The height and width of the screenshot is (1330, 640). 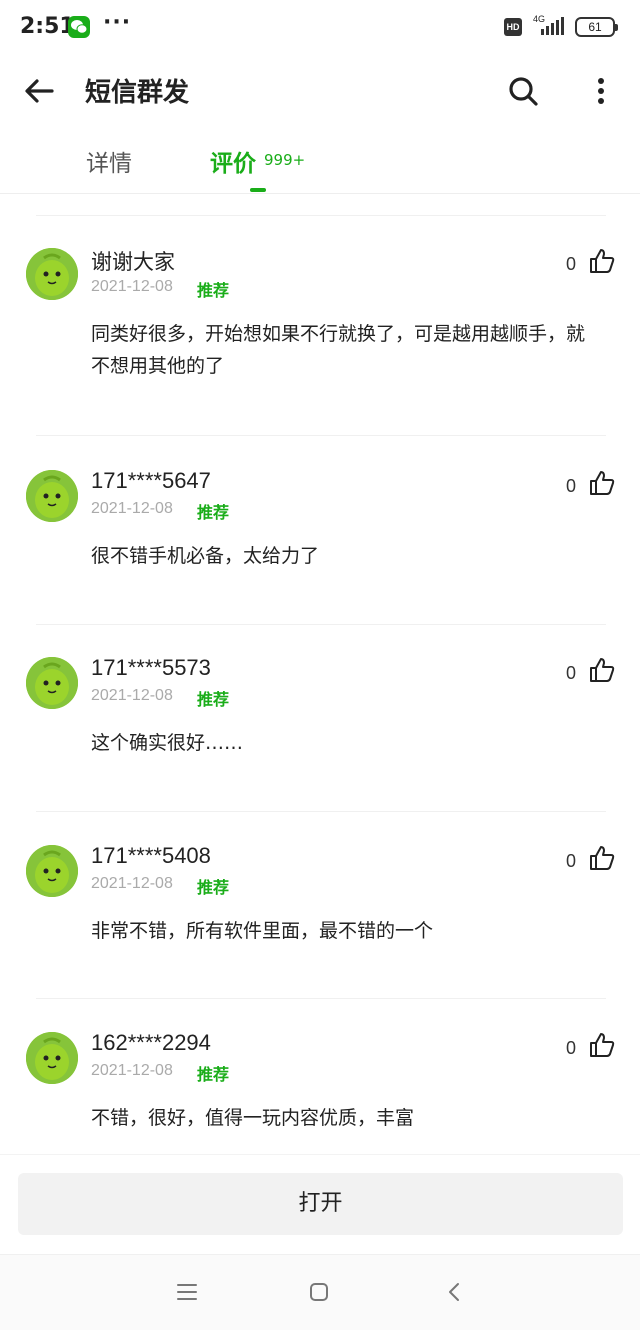 I want to click on battery-indicator: 61, so click(x=596, y=27).